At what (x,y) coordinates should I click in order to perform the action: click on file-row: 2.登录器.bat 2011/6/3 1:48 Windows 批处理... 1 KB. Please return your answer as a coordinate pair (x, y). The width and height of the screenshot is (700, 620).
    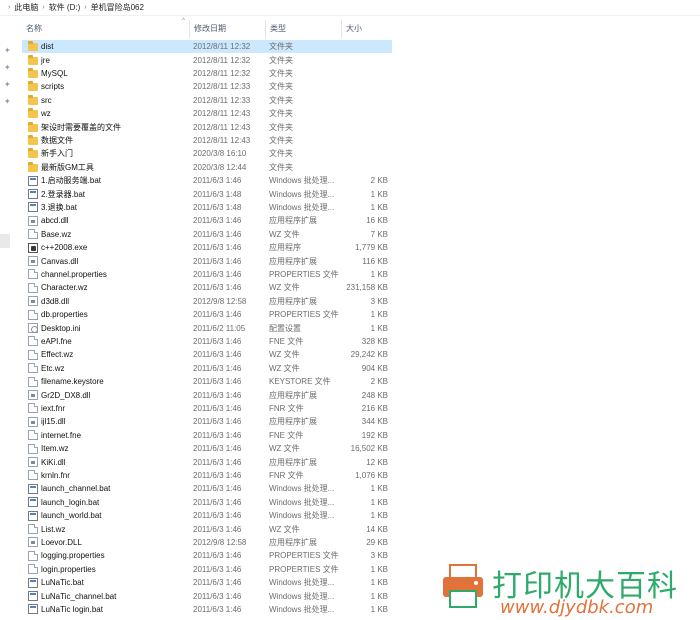
    Looking at the image, I should click on (207, 193).